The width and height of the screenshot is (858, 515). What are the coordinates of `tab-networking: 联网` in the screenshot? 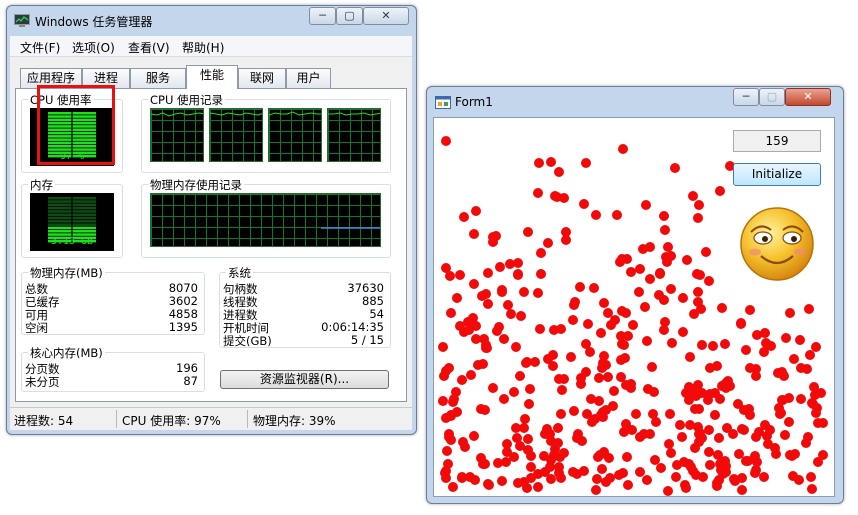 It's located at (262, 78).